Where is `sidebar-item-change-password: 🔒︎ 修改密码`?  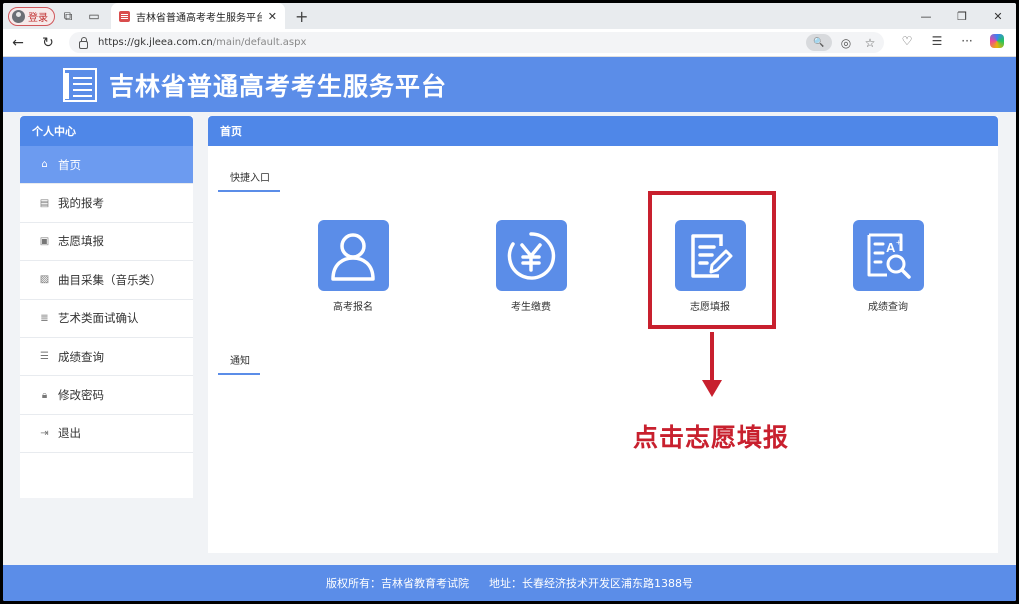
sidebar-item-change-password: 🔒︎ 修改密码 is located at coordinates (106, 395).